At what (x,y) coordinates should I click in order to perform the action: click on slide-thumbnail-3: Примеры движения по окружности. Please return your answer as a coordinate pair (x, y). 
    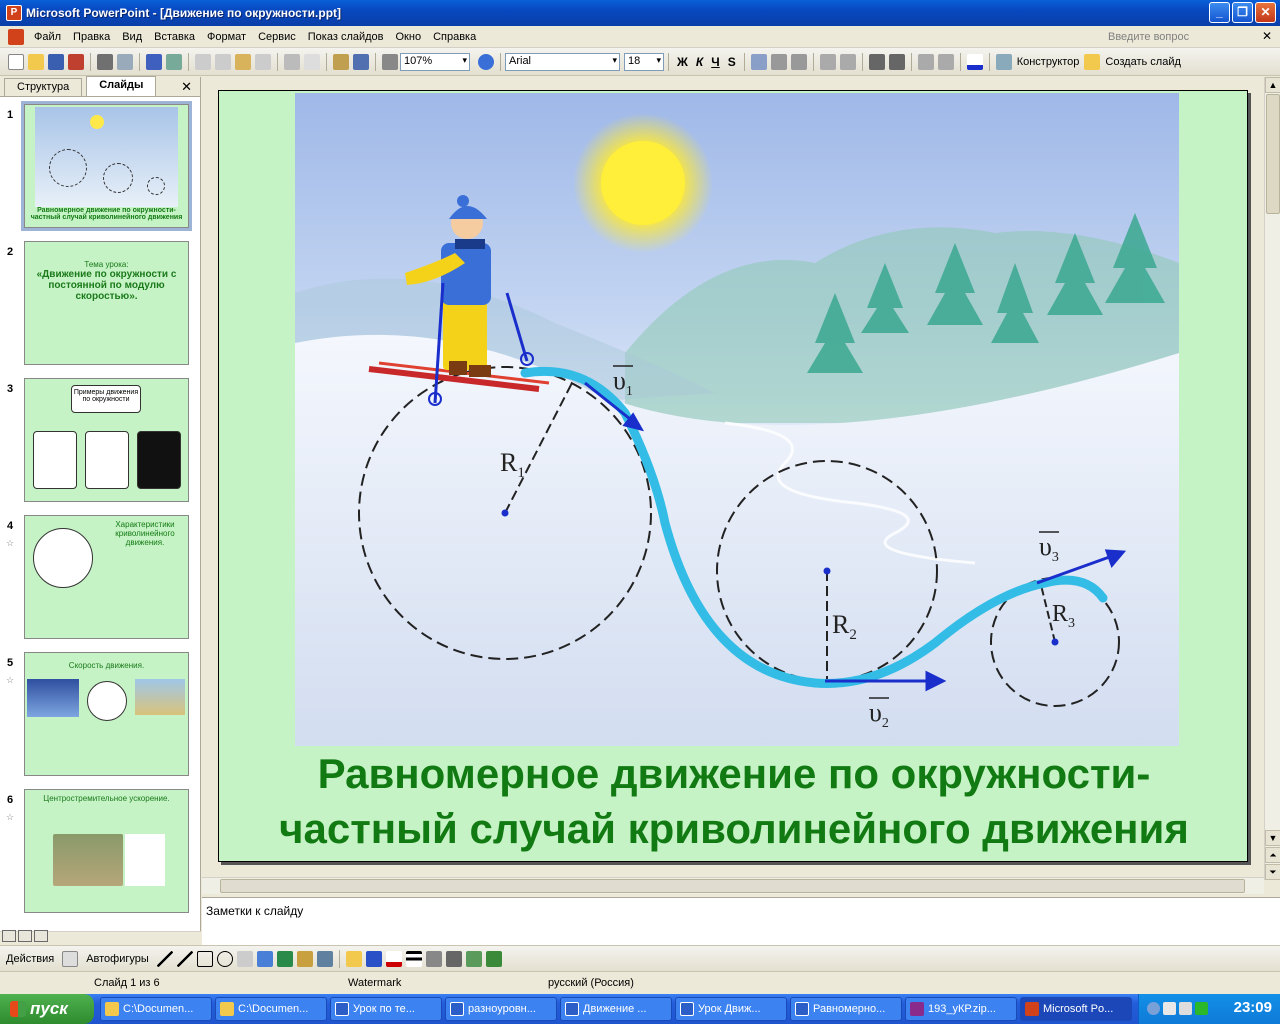
    Looking at the image, I should click on (106, 440).